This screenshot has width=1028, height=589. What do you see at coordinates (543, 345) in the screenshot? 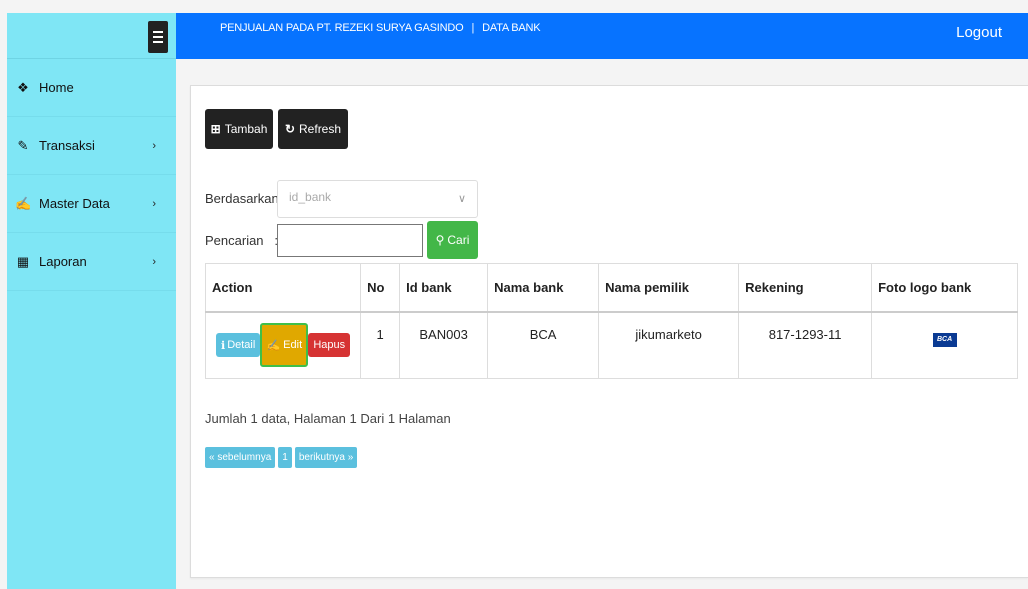
I see `cell-nama-bank: BCA` at bounding box center [543, 345].